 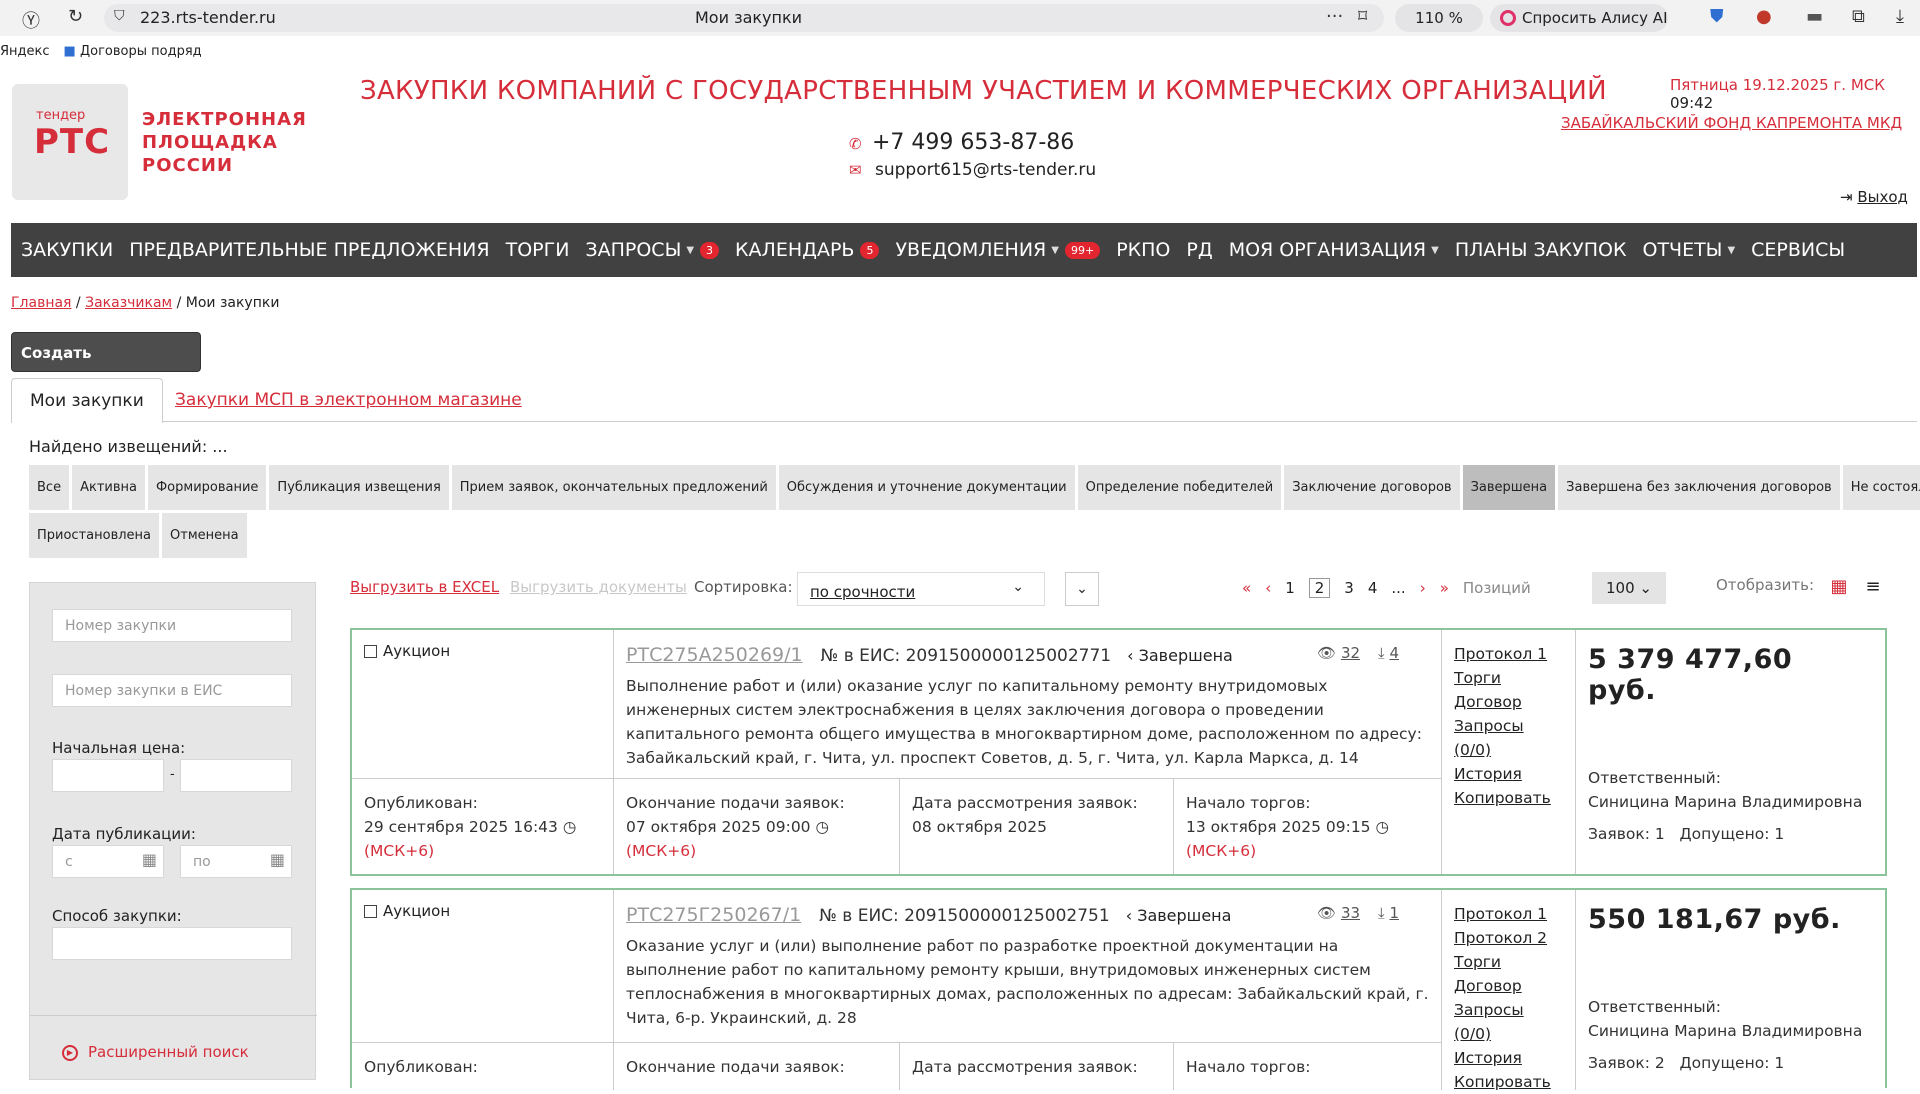 What do you see at coordinates (359, 487) in the screenshot?
I see `filter-publication: Публикация извещения` at bounding box center [359, 487].